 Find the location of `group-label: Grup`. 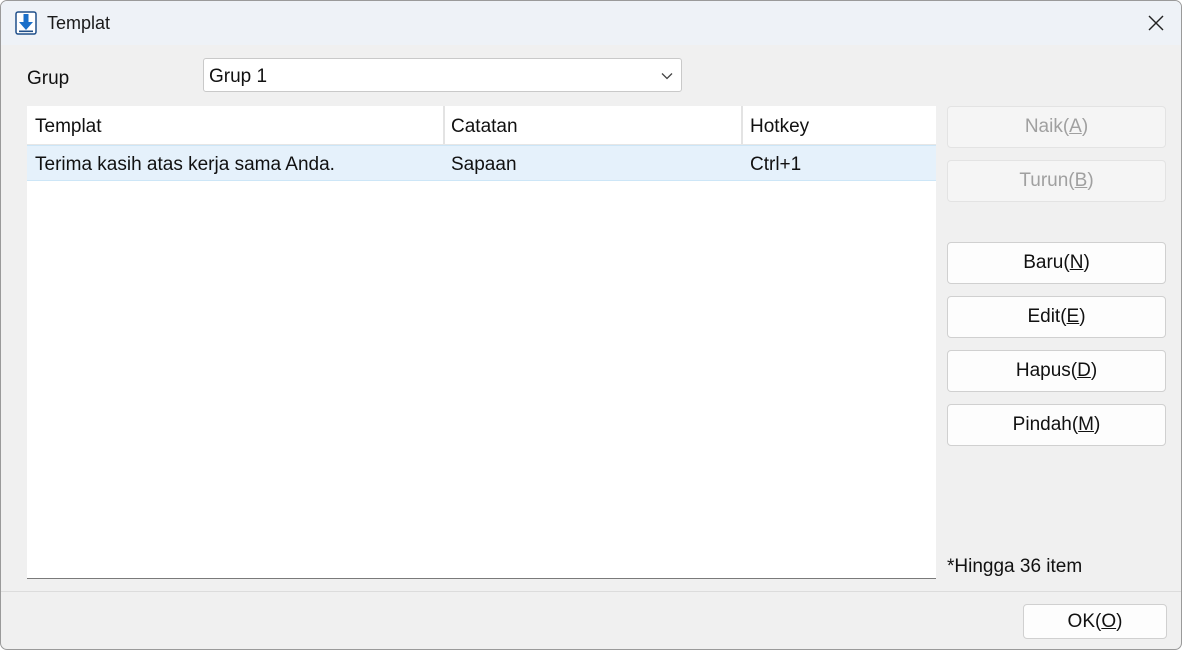

group-label: Grup is located at coordinates (48, 78).